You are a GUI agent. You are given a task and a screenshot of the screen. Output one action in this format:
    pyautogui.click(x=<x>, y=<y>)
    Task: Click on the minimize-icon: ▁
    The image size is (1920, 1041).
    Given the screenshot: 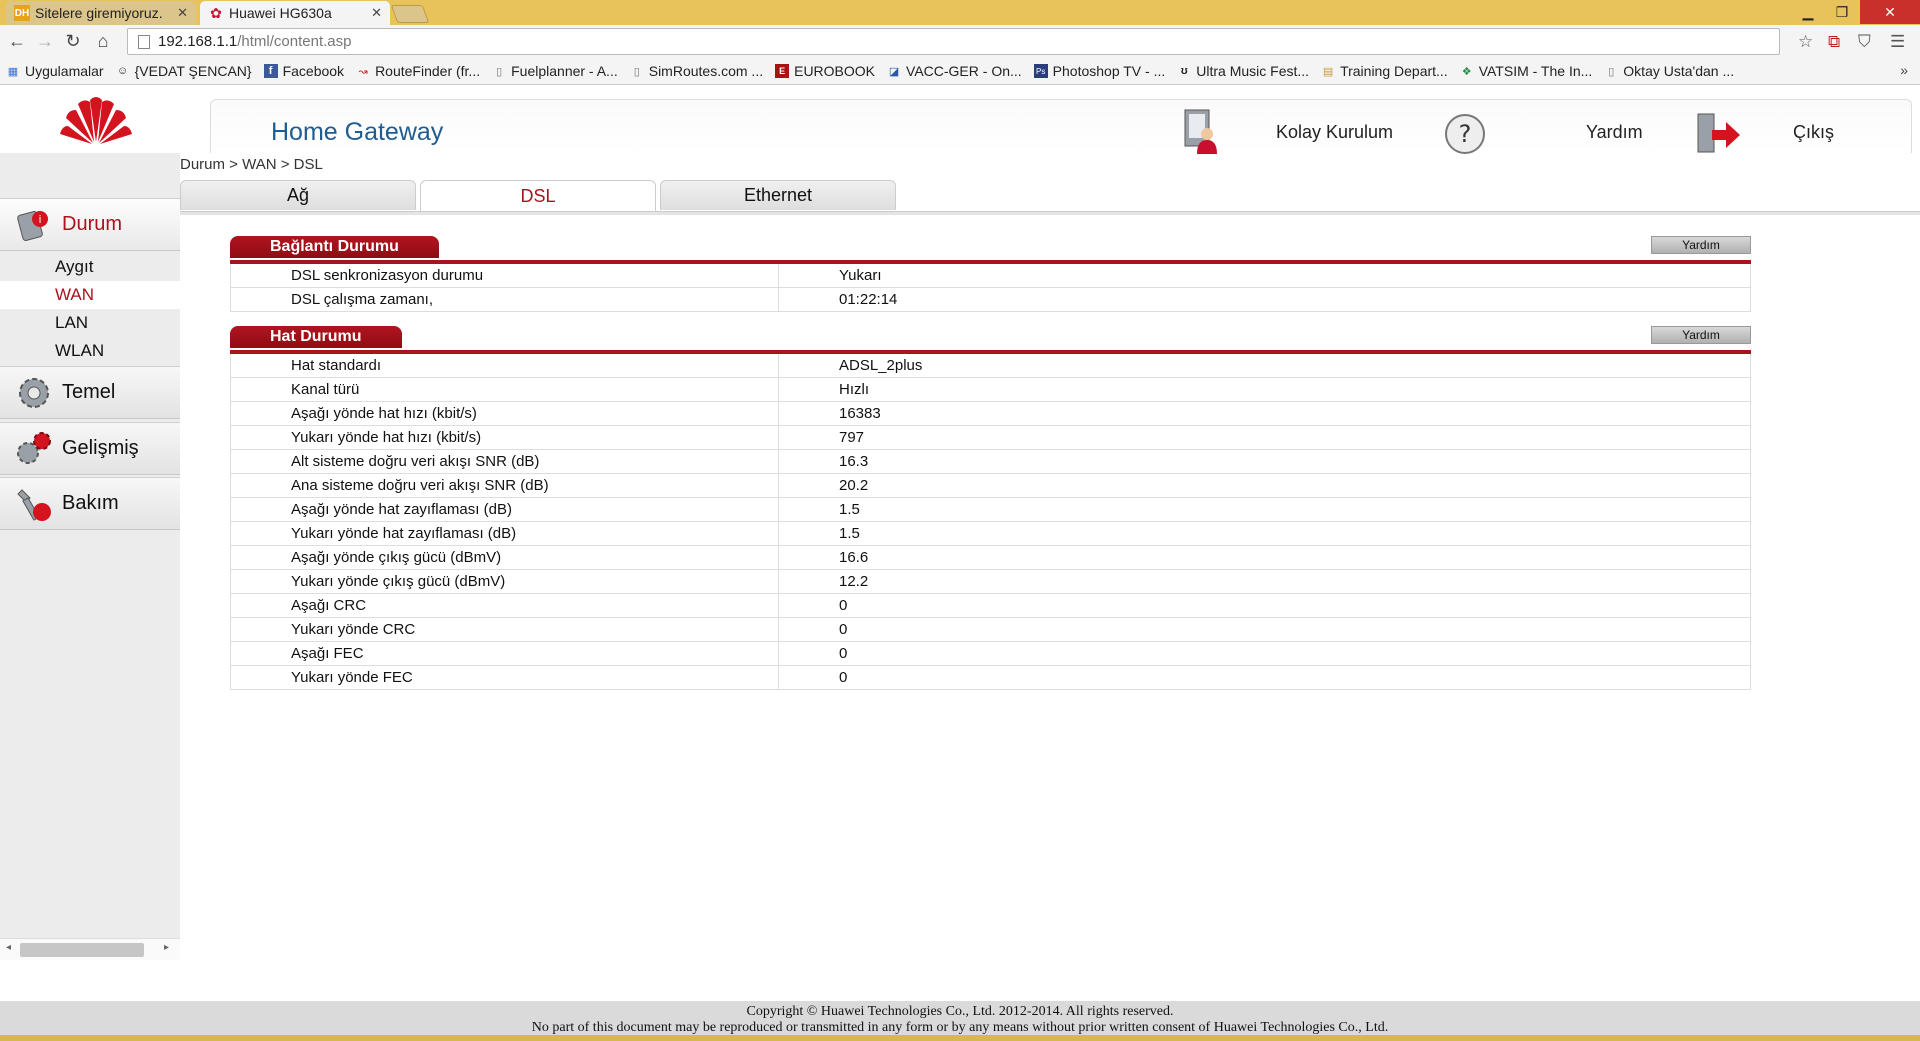 What is the action you would take?
    pyautogui.click(x=1808, y=12)
    